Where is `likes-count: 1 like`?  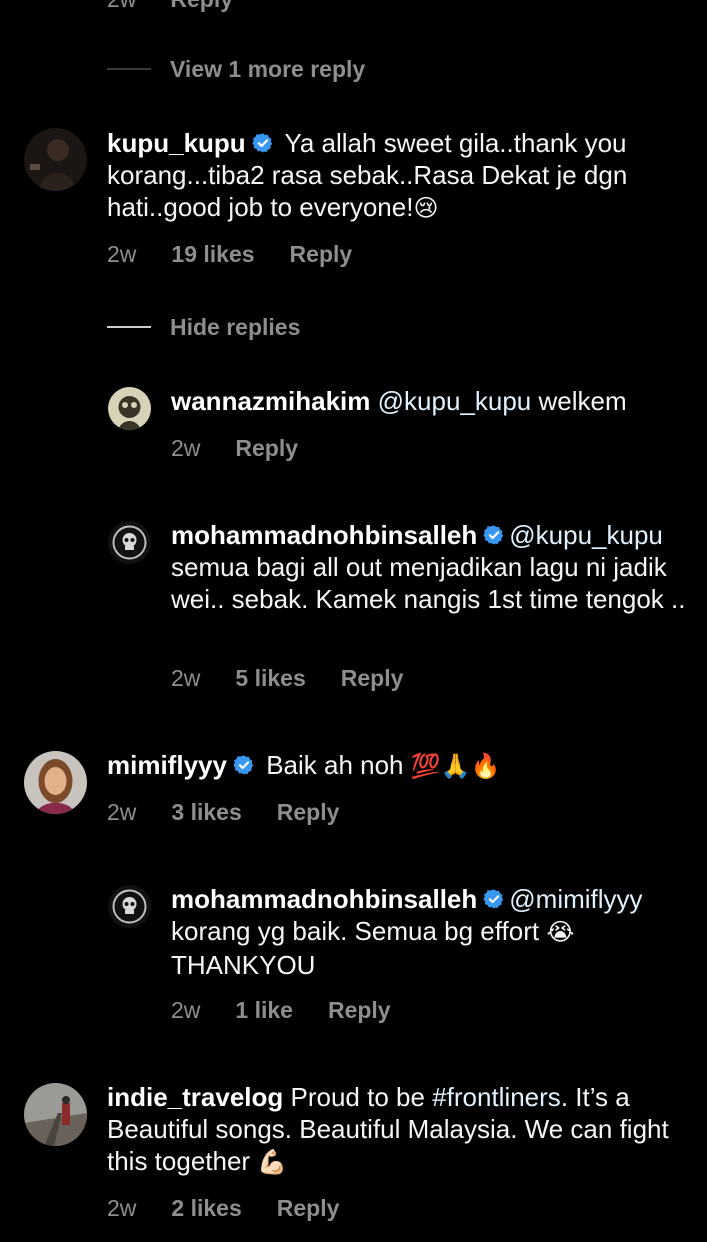 likes-count: 1 like is located at coordinates (264, 1010).